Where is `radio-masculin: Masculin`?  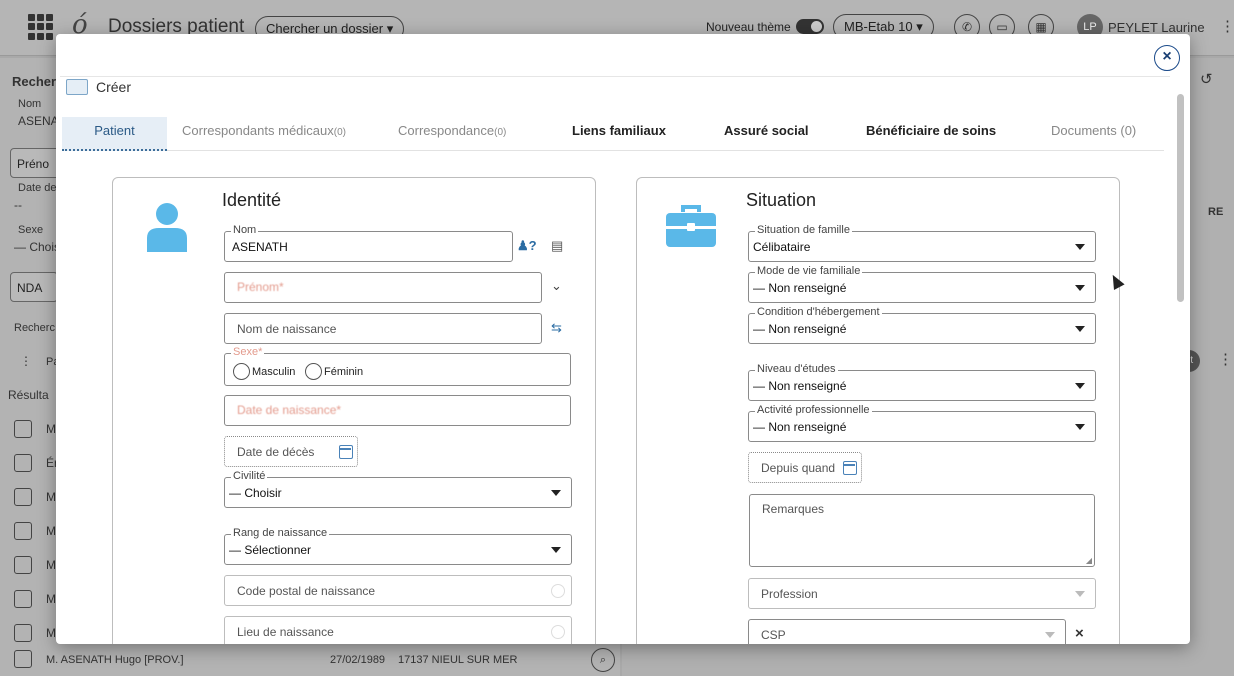 radio-masculin: Masculin is located at coordinates (264, 371).